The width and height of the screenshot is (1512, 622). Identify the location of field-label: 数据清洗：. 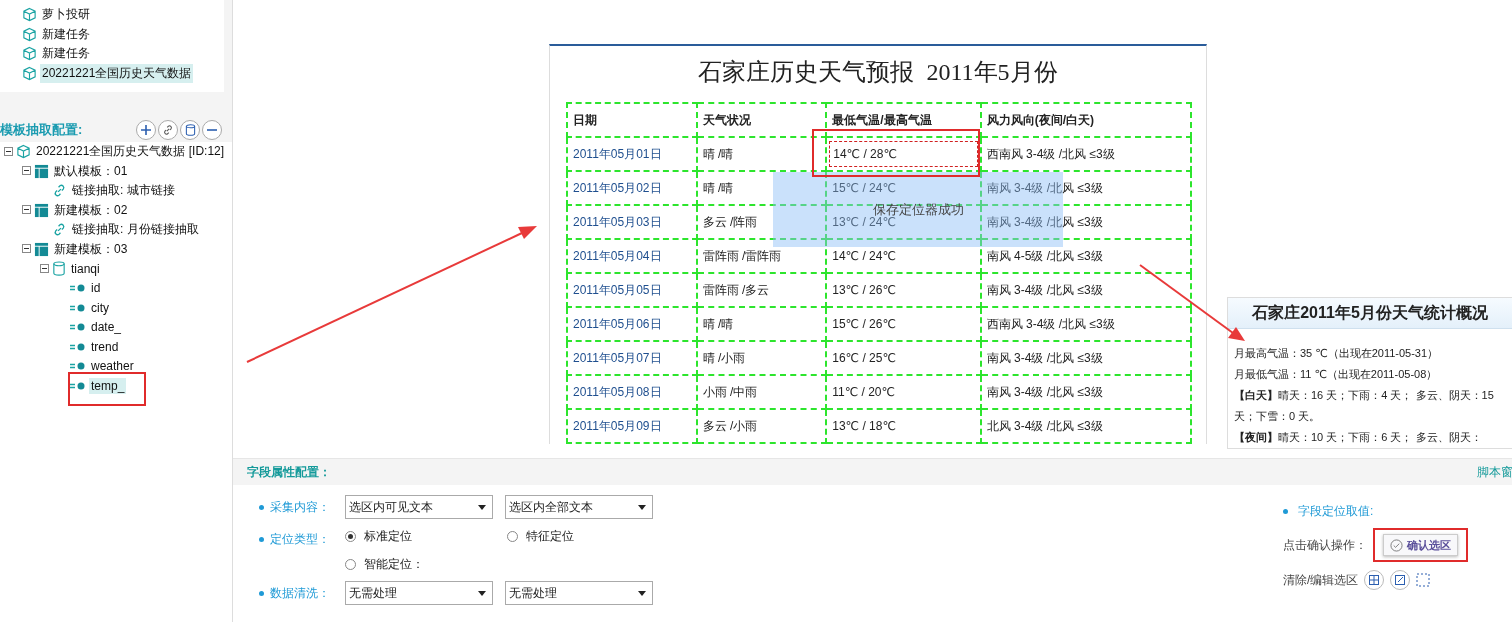
(300, 593).